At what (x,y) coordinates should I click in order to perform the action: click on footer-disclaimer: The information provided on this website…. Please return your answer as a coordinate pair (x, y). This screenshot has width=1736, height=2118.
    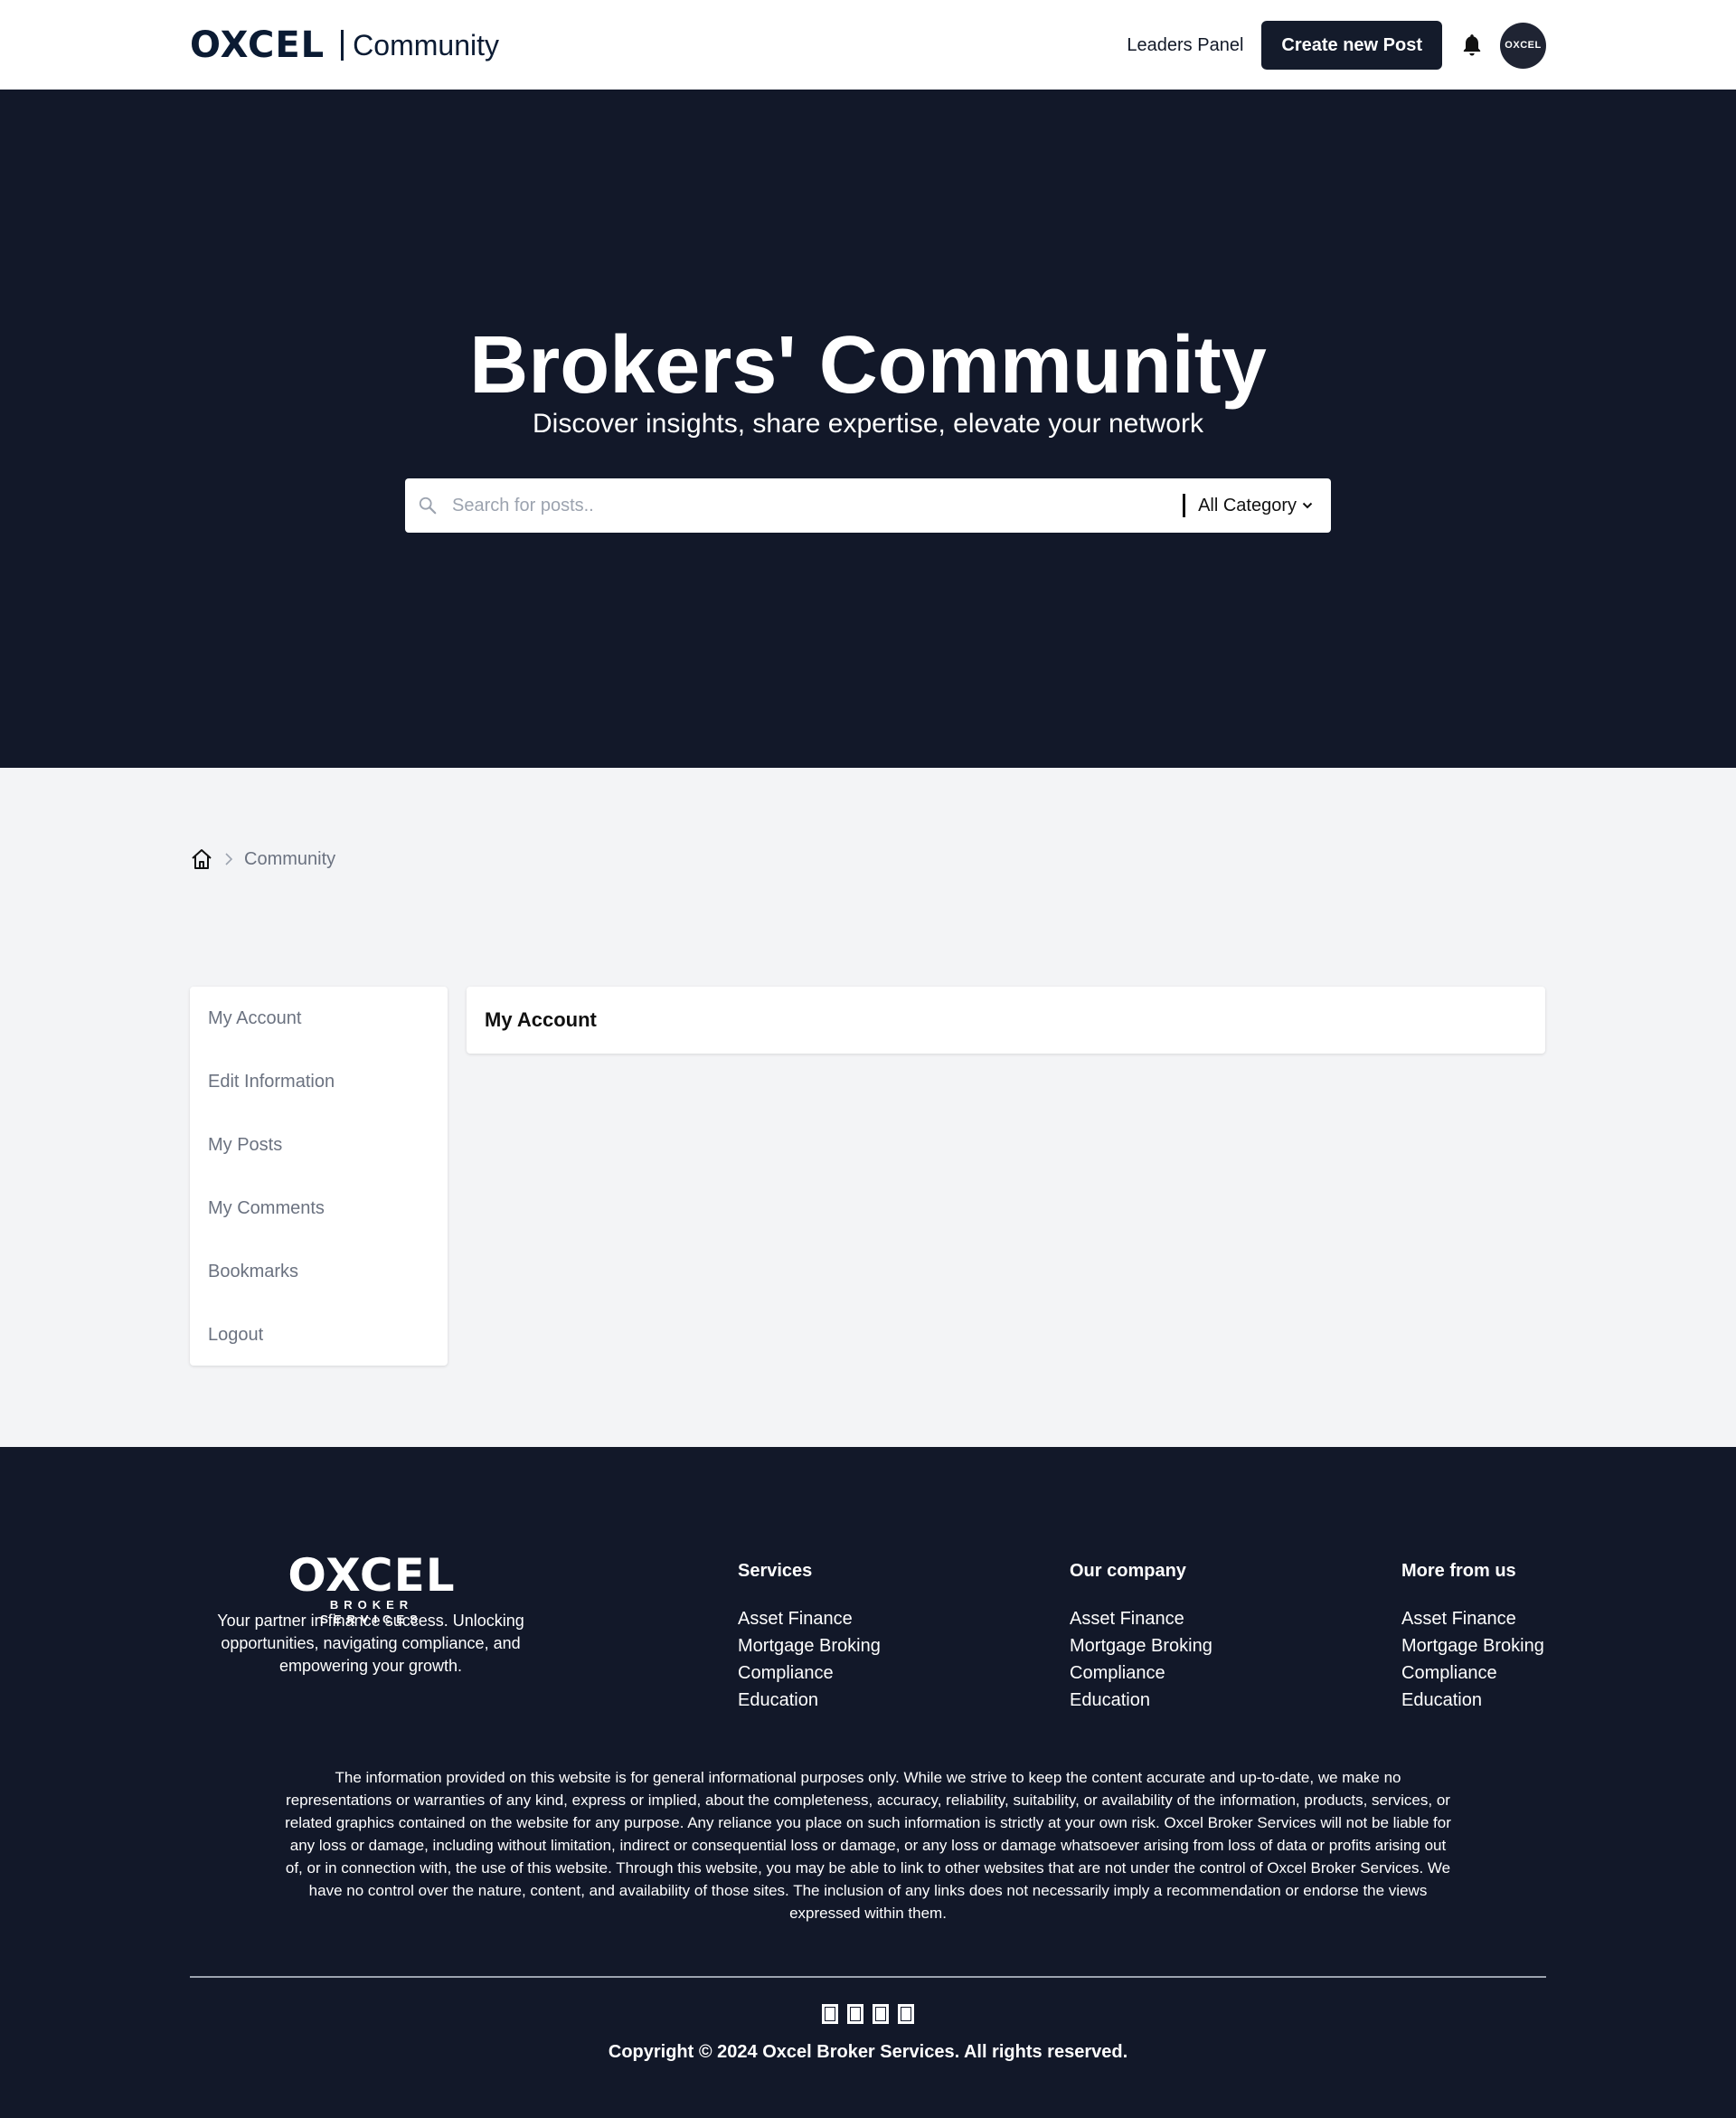
    Looking at the image, I should click on (868, 1845).